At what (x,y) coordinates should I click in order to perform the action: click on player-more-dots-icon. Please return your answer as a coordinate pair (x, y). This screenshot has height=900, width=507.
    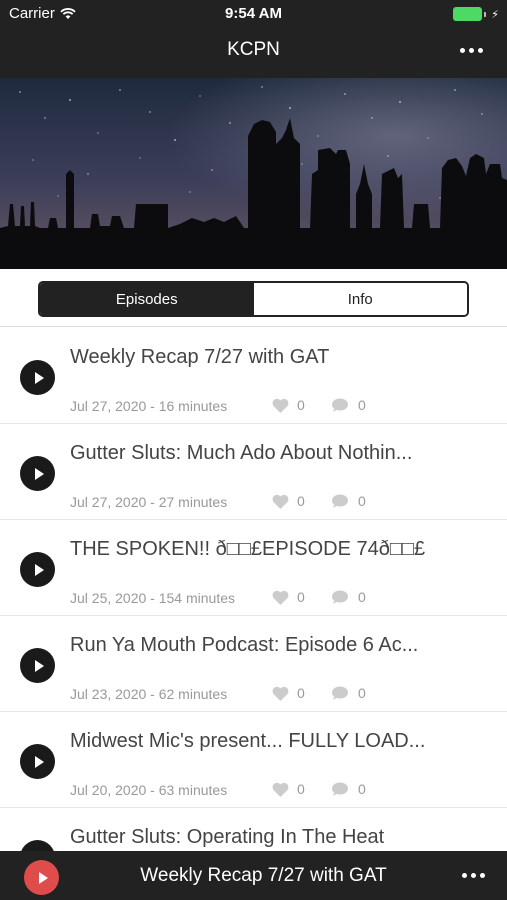
    Looking at the image, I should click on (473, 875).